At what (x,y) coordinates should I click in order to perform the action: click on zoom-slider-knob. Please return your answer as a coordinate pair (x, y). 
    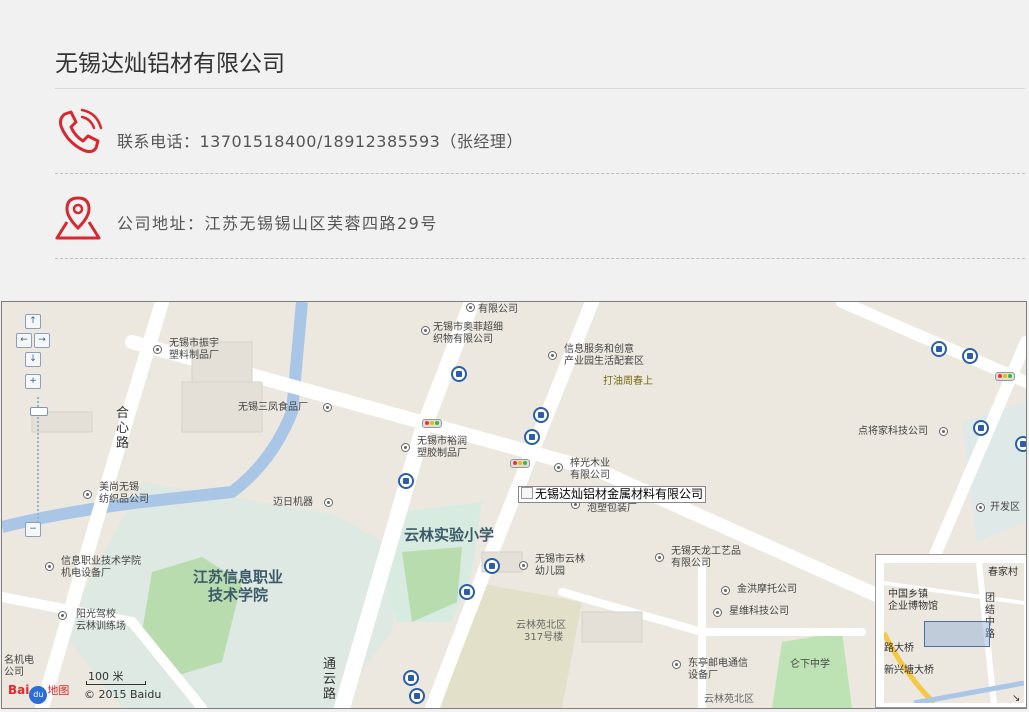
    Looking at the image, I should click on (39, 411).